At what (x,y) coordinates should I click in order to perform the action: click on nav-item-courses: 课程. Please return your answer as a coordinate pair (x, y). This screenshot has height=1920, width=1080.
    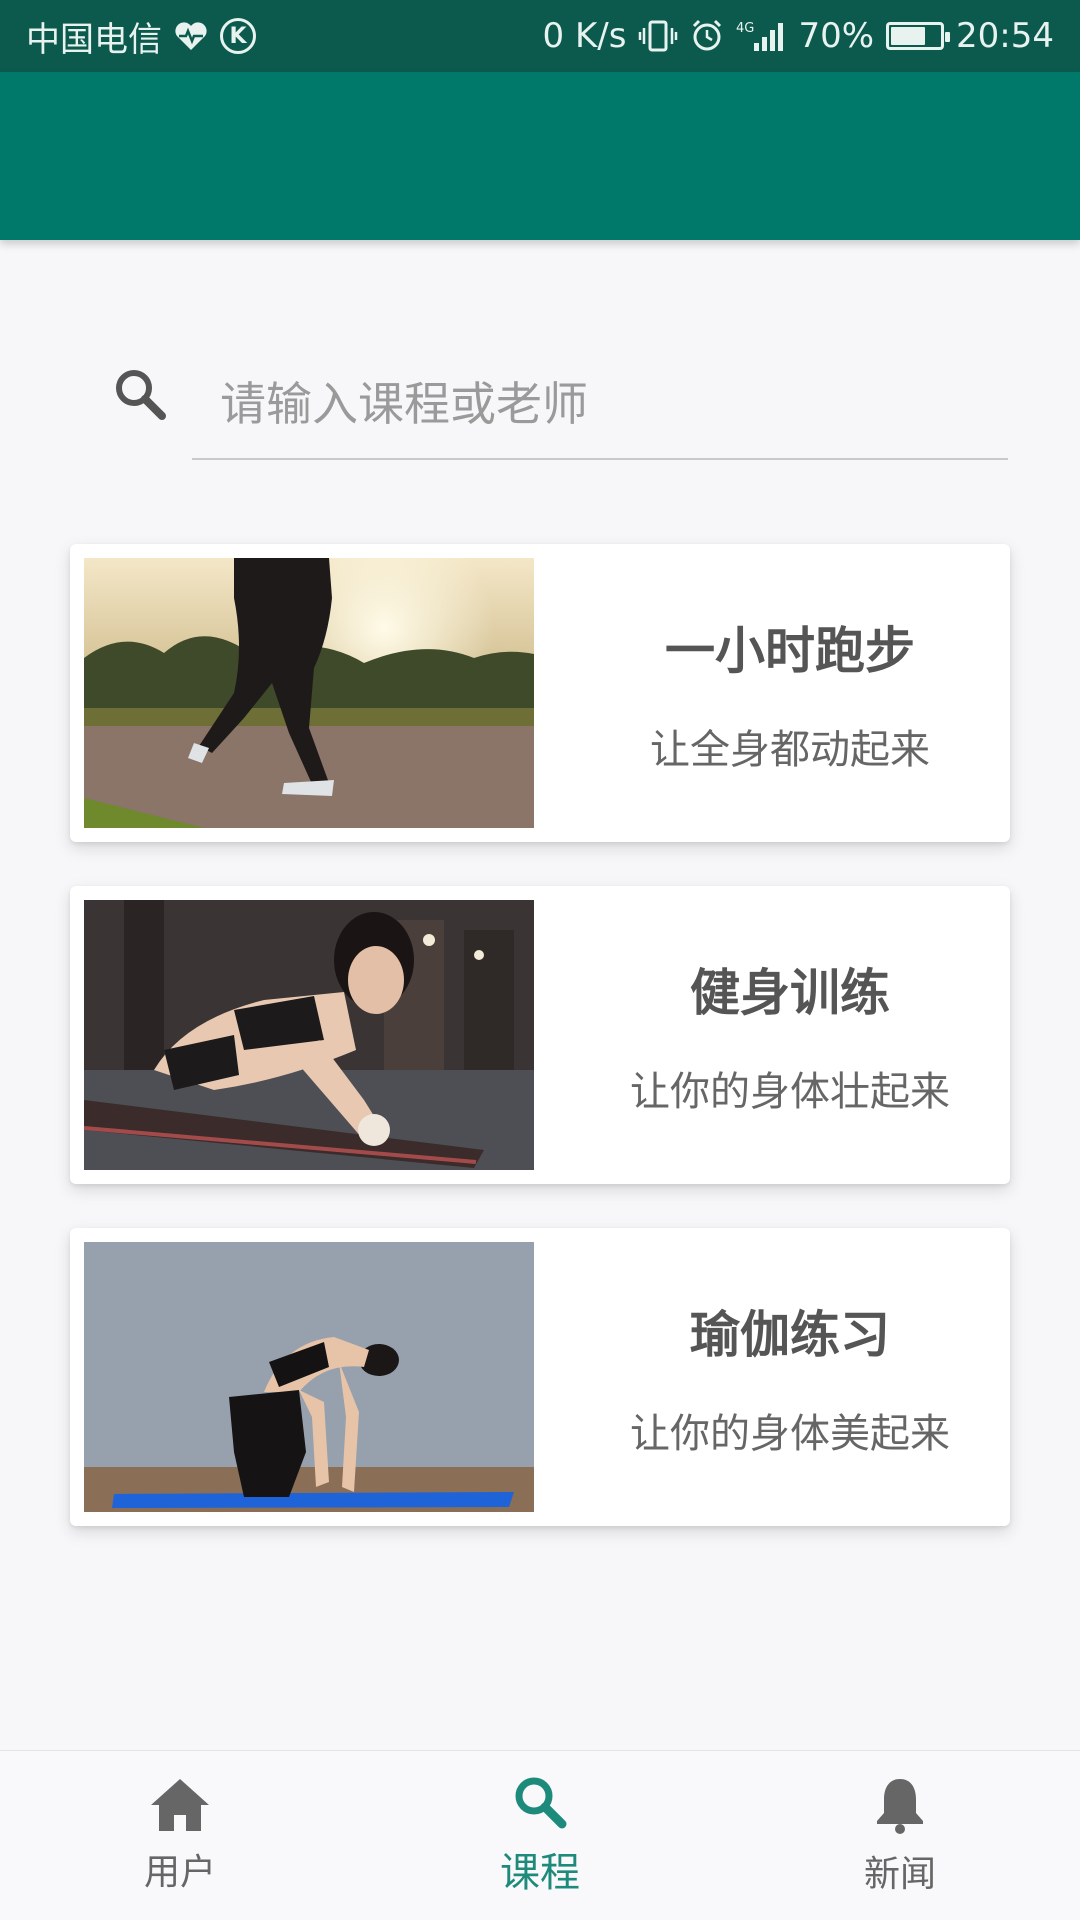
    Looking at the image, I should click on (540, 1835).